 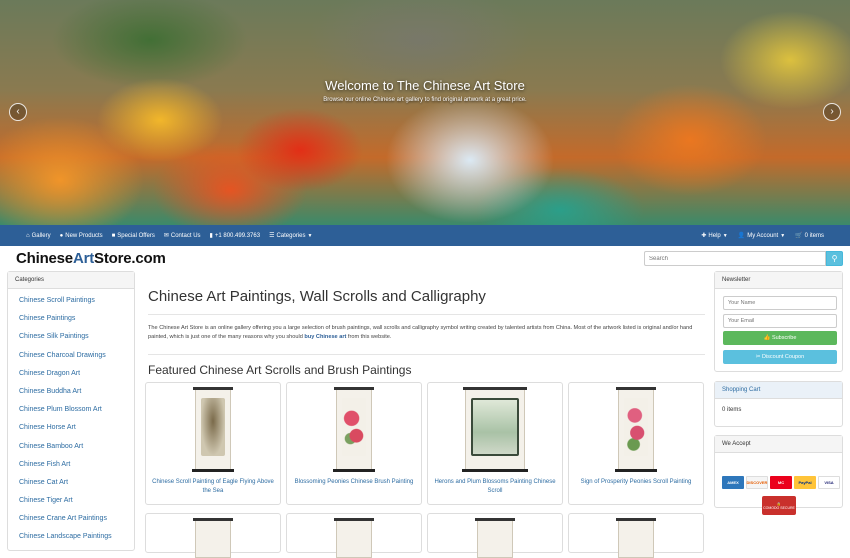 What do you see at coordinates (778, 404) in the screenshot?
I see `shopping-cart-panel: Shopping Cart 0 items` at bounding box center [778, 404].